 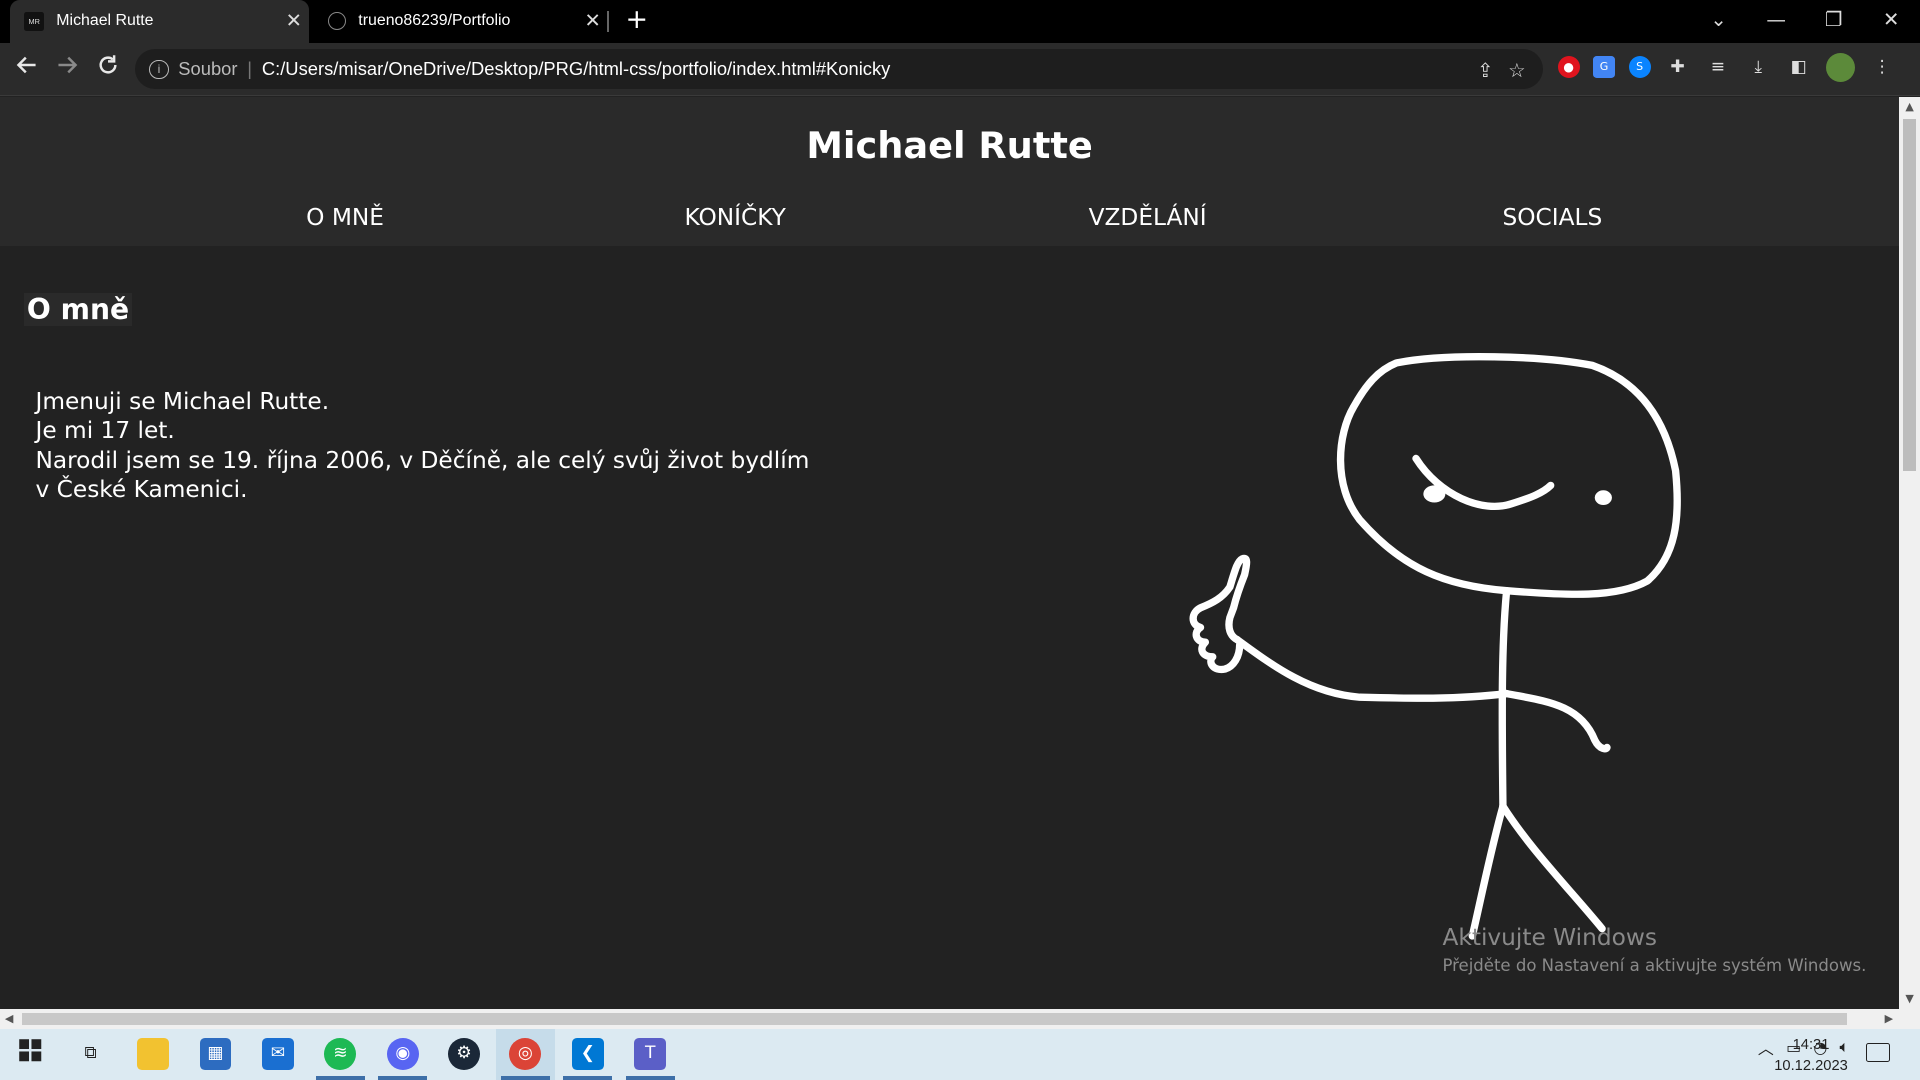 What do you see at coordinates (1549, 938) in the screenshot?
I see `watermark-title: Aktivujte Windows` at bounding box center [1549, 938].